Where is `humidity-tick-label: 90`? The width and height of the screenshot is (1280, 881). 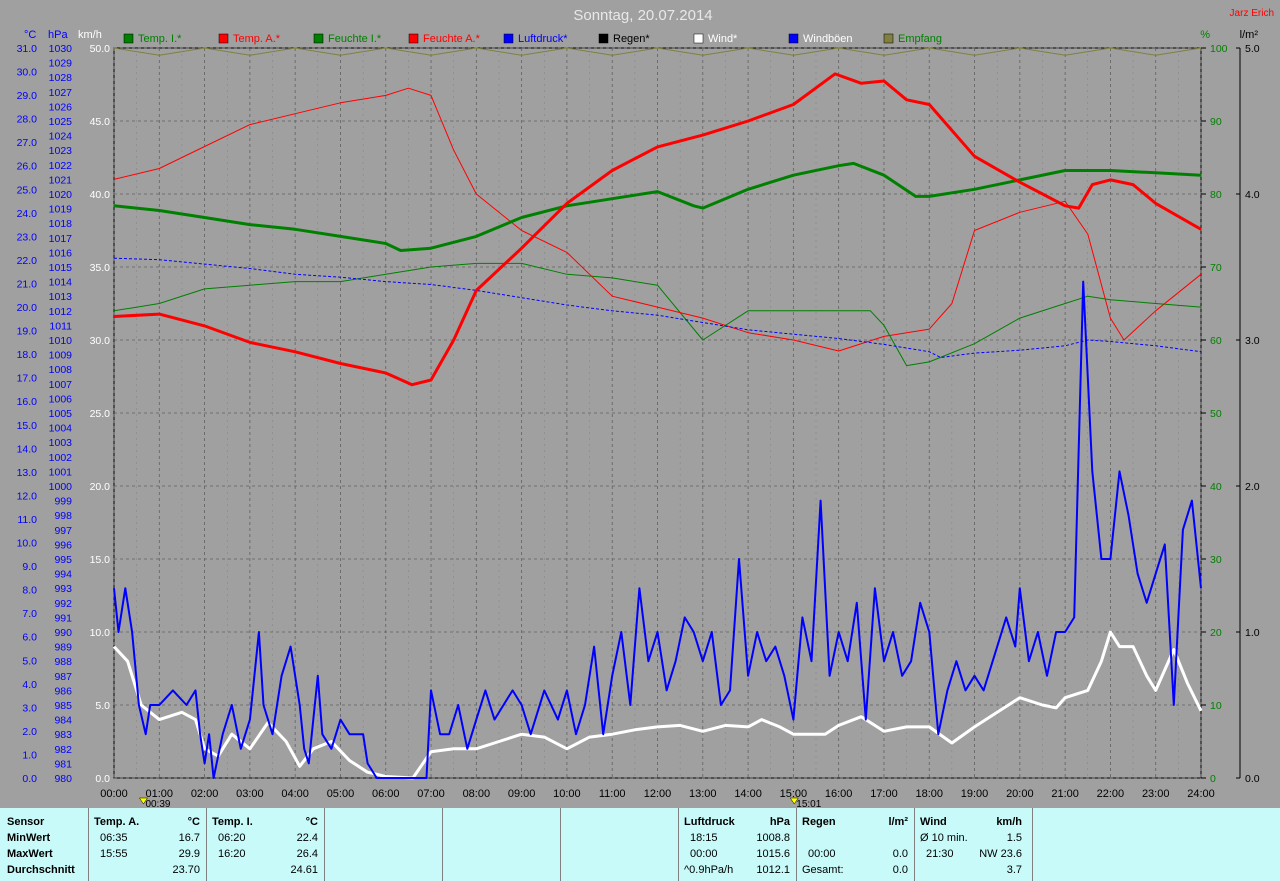
humidity-tick-label: 90 is located at coordinates (1216, 122).